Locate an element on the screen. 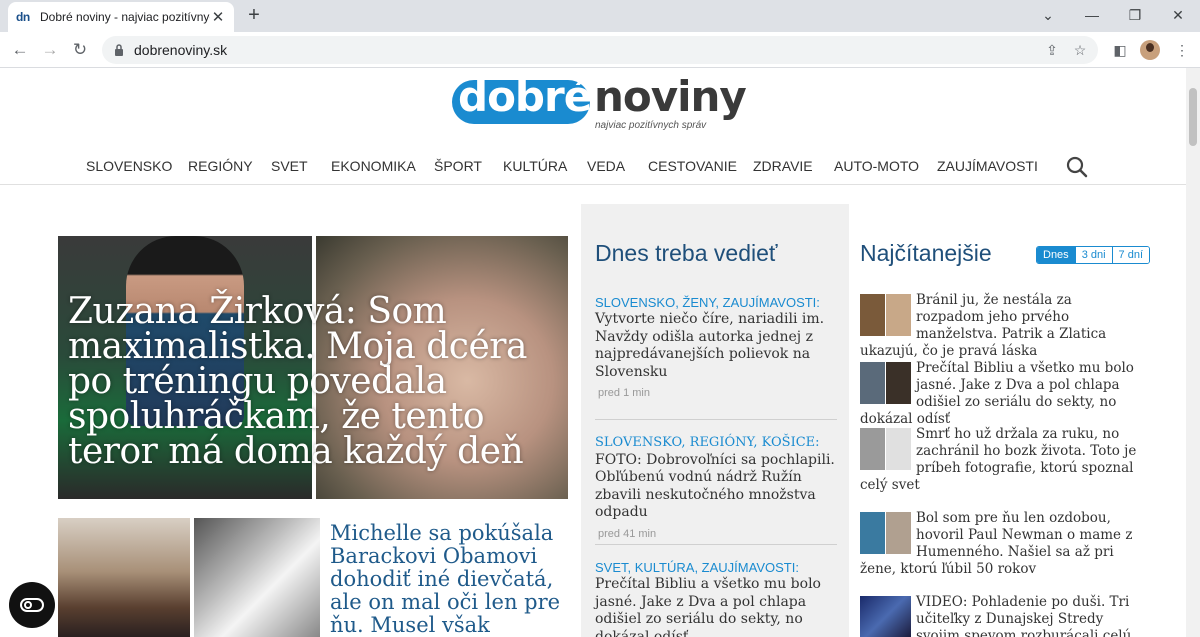 The image size is (1200, 637). tab-search-icon: ⌄ is located at coordinates (1048, 16).